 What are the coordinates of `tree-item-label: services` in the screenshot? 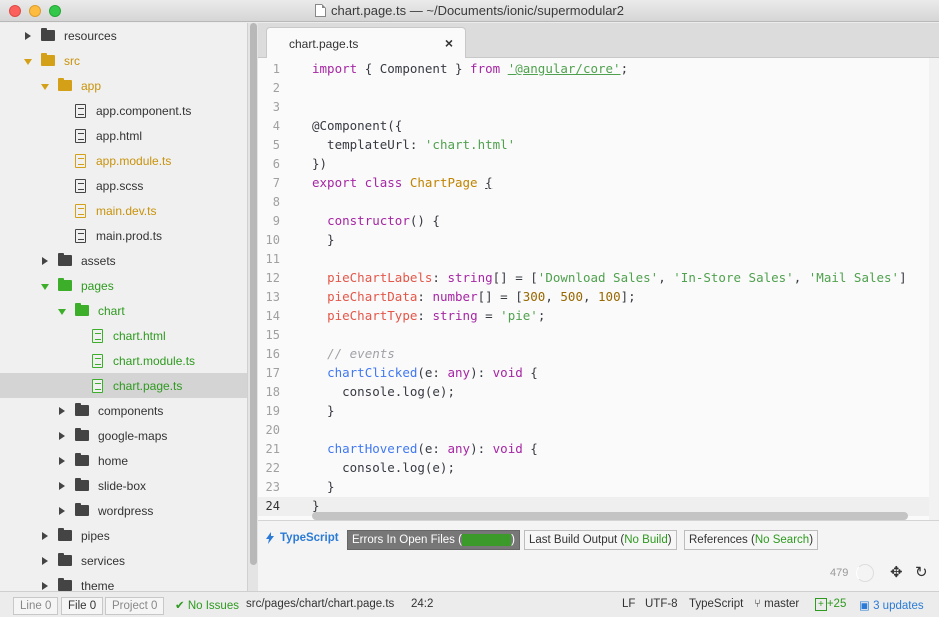 It's located at (103, 560).